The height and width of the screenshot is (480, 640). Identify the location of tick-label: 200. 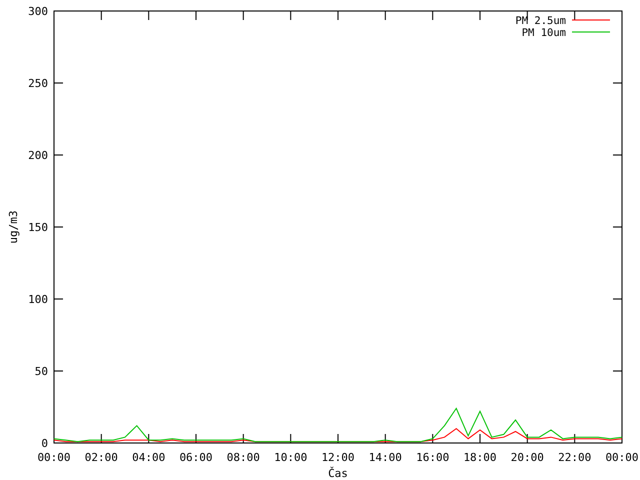
(38, 155).